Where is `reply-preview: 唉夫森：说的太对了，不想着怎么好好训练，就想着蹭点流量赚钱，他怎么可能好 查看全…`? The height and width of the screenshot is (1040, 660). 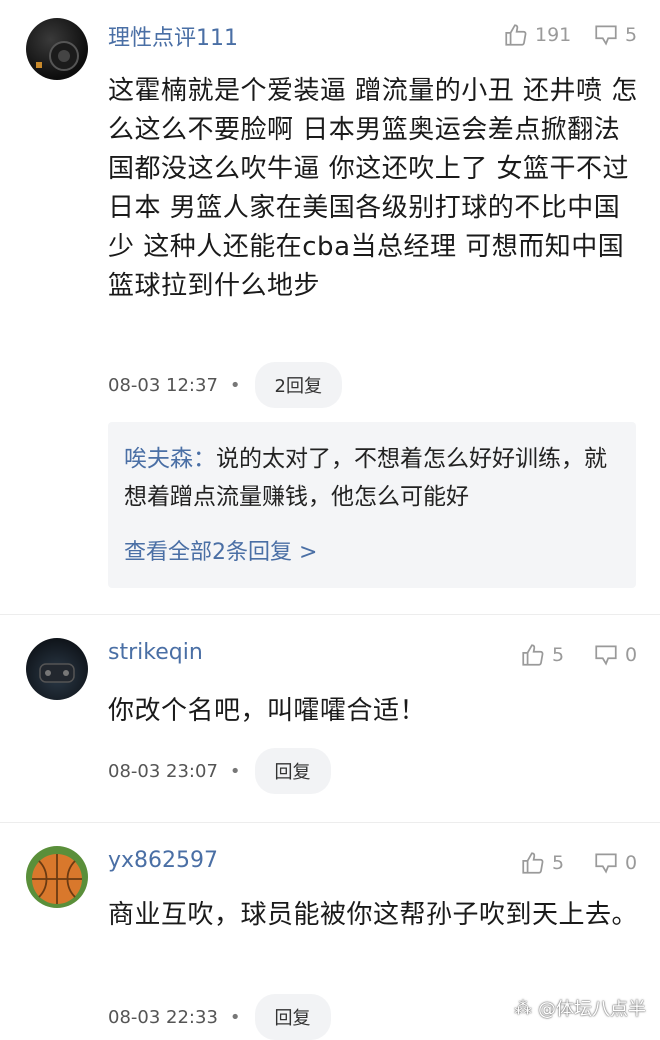 reply-preview: 唉夫森：说的太对了，不想着怎么好好训练，就想着蹭点流量赚钱，他怎么可能好 查看全… is located at coordinates (372, 505).